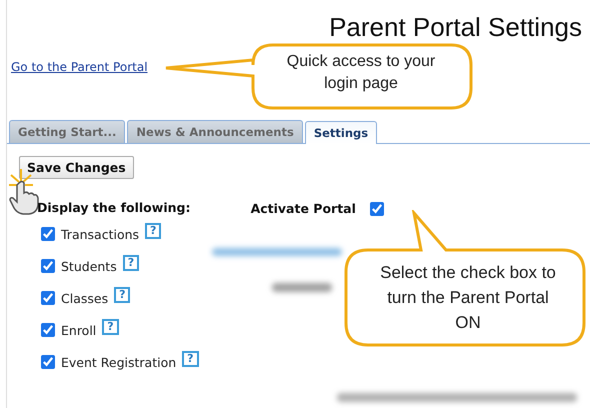 The height and width of the screenshot is (408, 590). I want to click on save-changes-button: Save Changes, so click(76, 167).